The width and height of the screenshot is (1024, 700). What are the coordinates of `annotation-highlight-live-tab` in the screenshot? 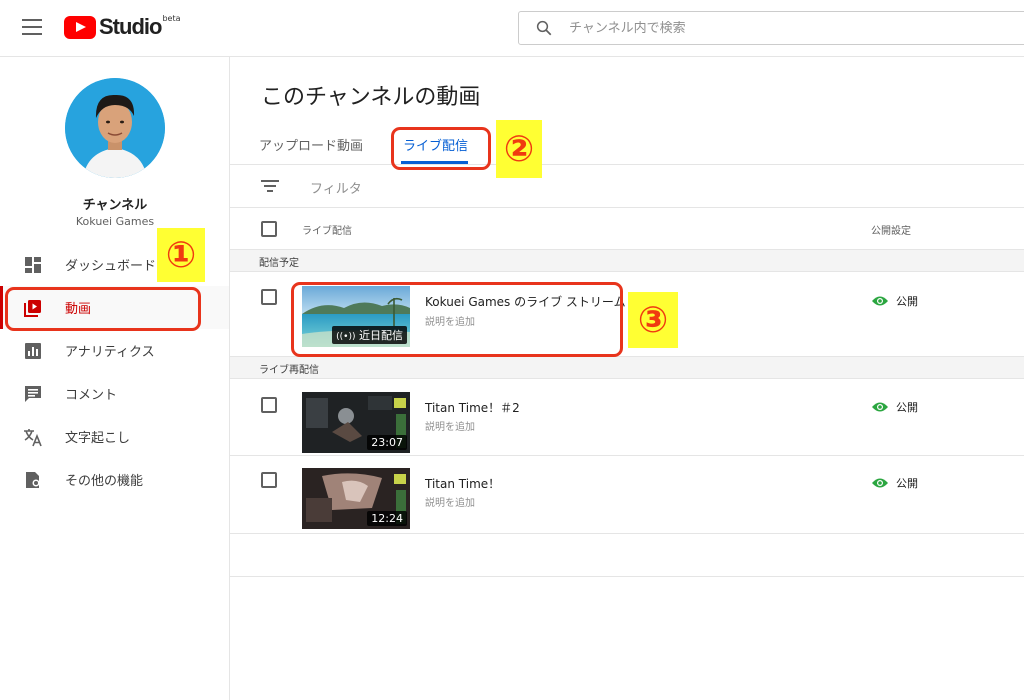 It's located at (441, 148).